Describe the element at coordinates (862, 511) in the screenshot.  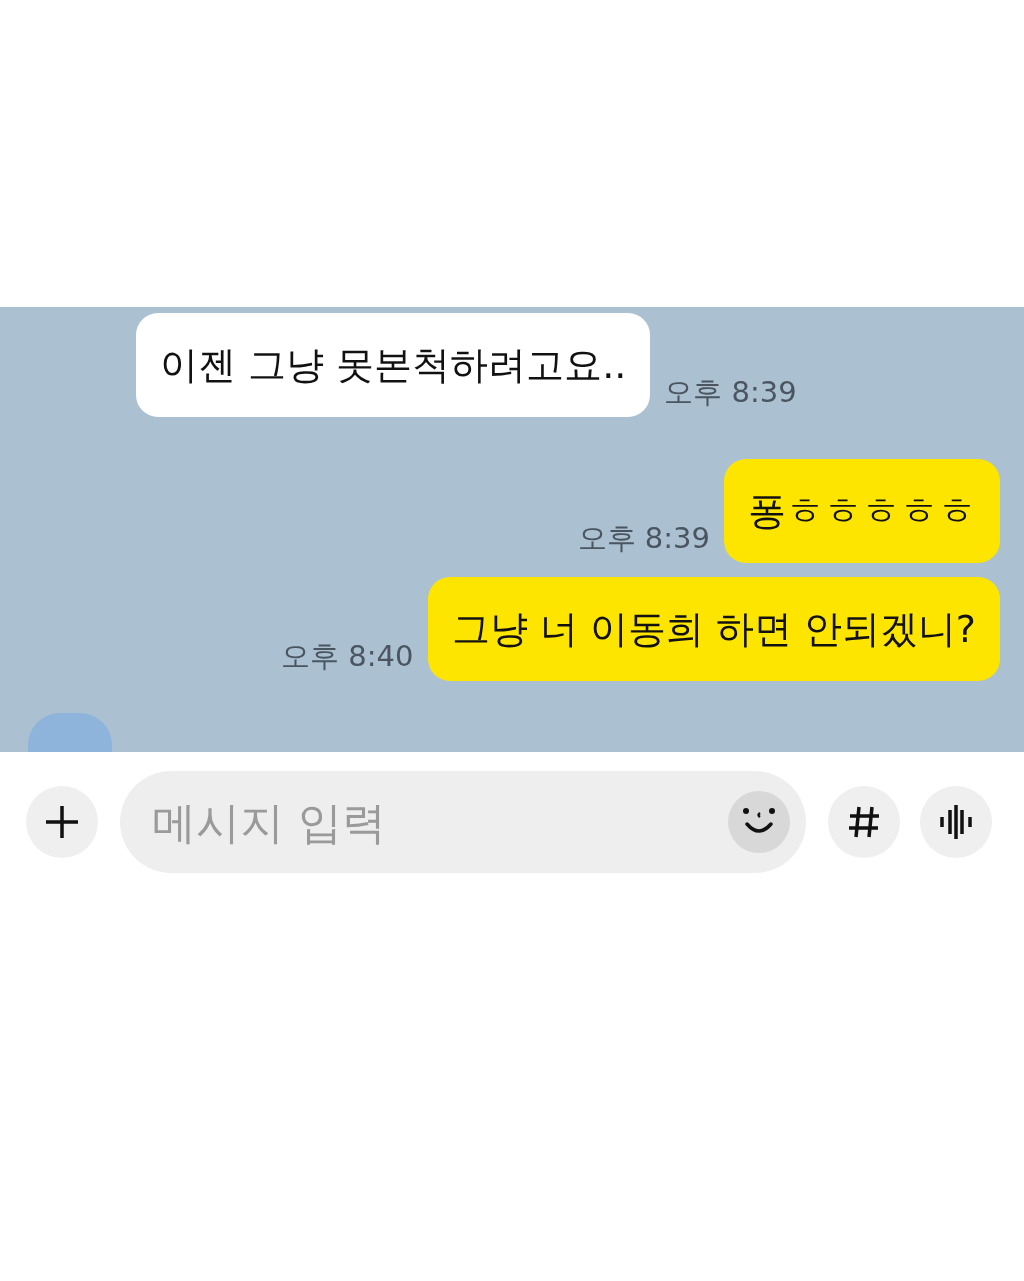
I see `sent-message-bubble: 퐁ㅎㅎㅎㅎㅎ` at that location.